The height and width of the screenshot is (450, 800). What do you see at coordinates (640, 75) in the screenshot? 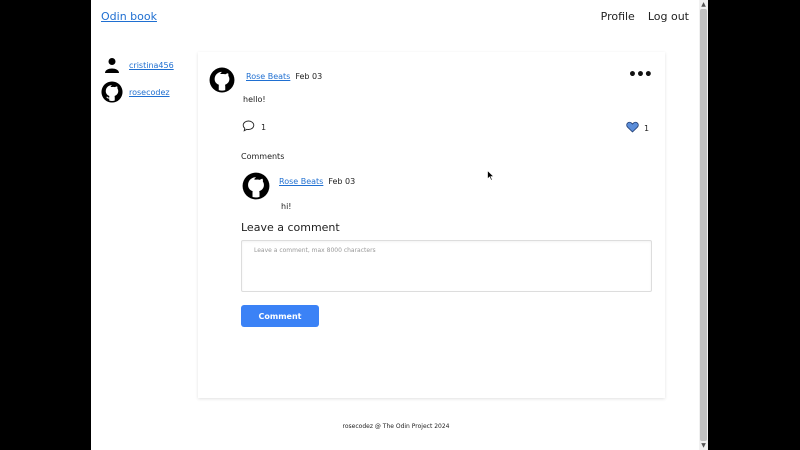
I see `more-options-button: •••` at bounding box center [640, 75].